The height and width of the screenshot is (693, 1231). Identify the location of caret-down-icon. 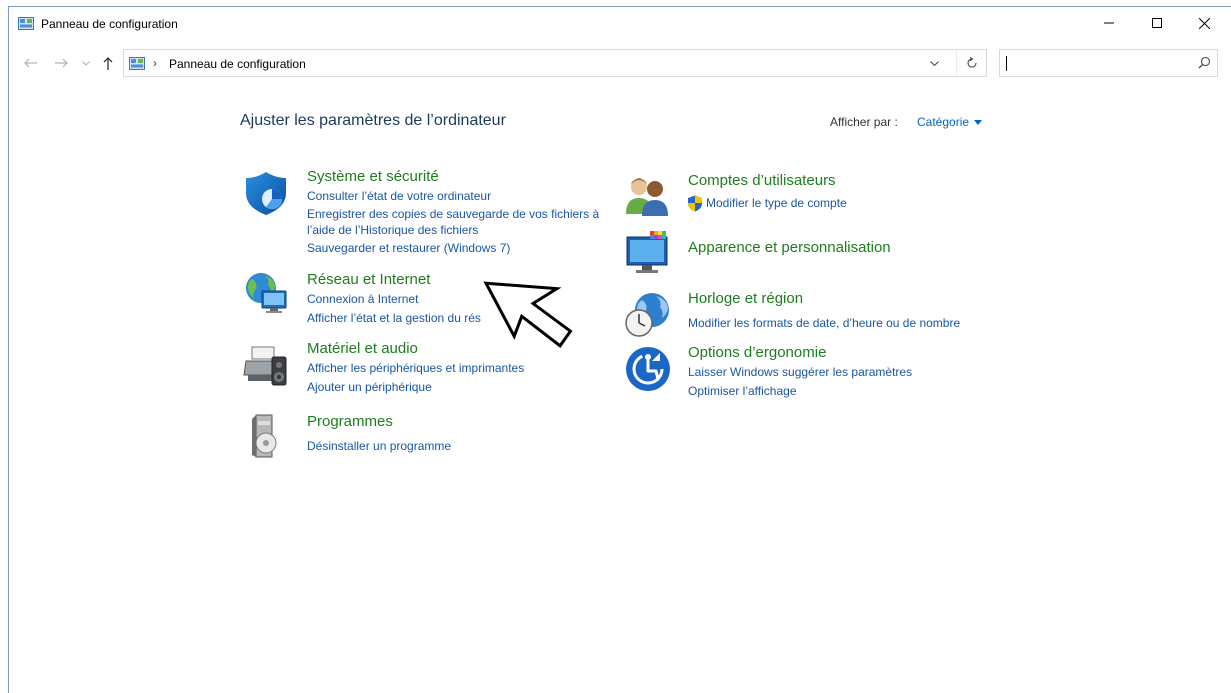
(978, 122).